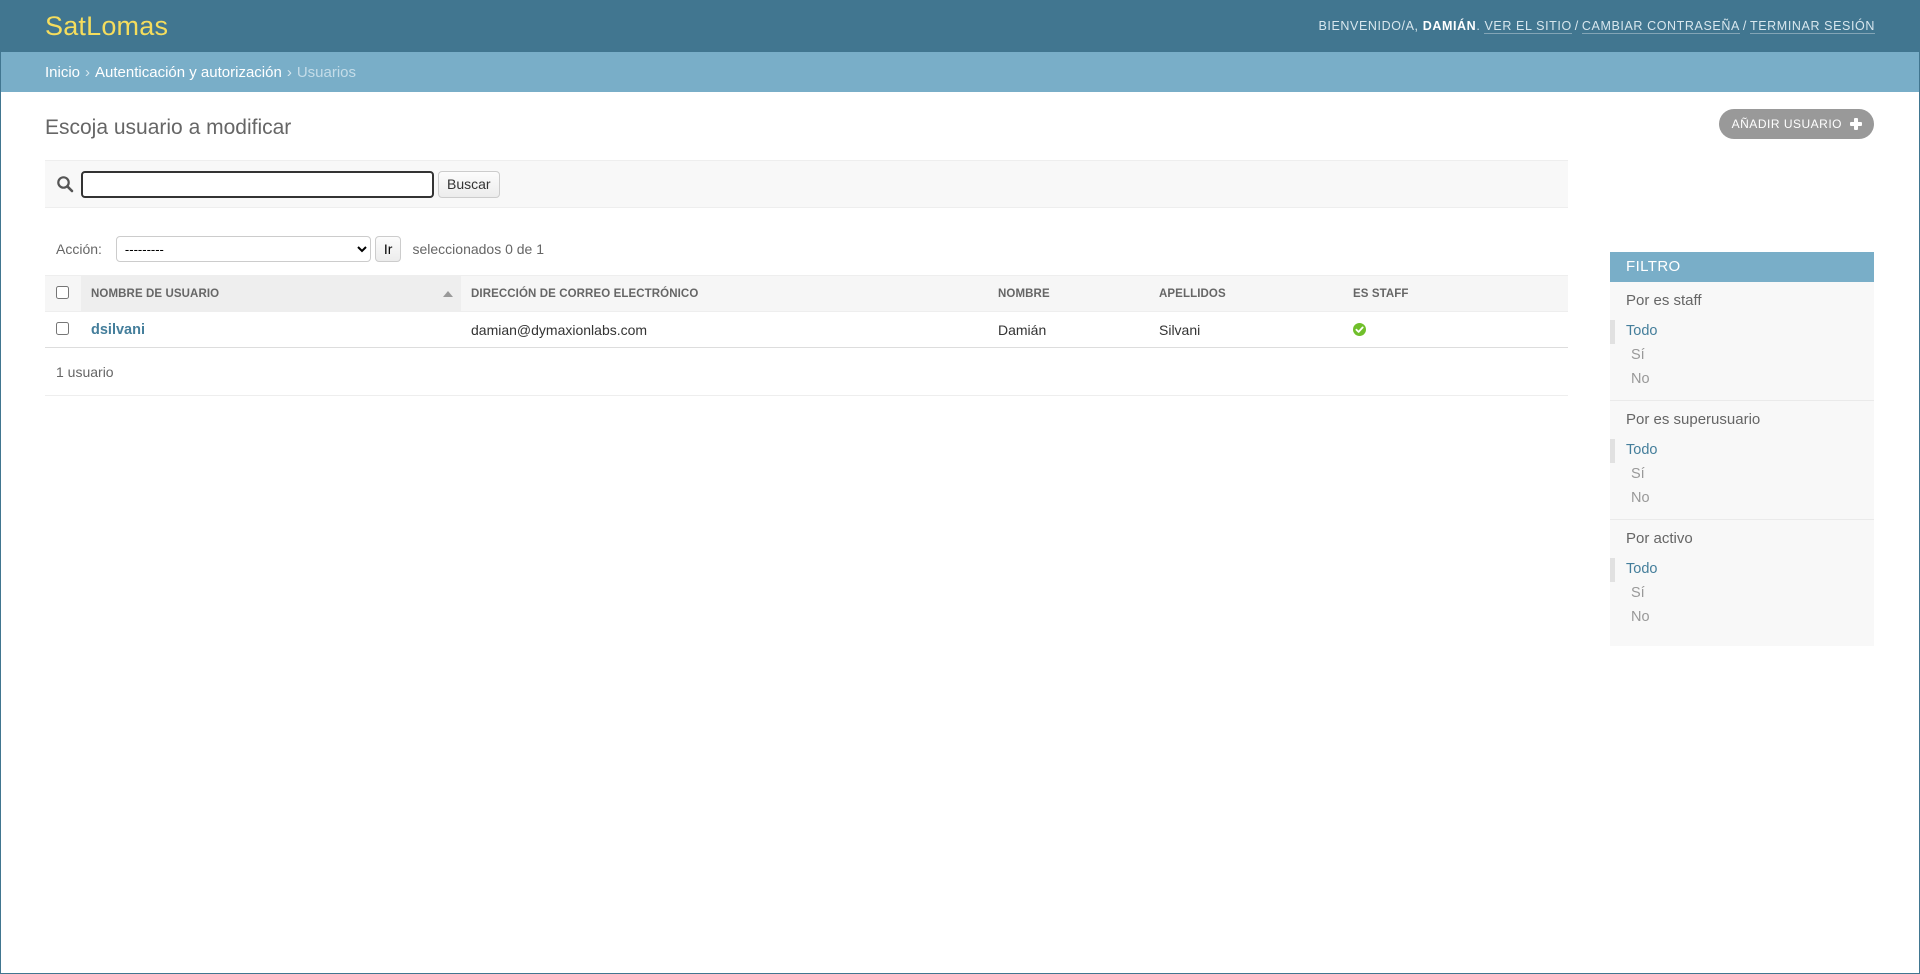 The image size is (1920, 974). I want to click on column-header-last-name: Apellidos, so click(1246, 293).